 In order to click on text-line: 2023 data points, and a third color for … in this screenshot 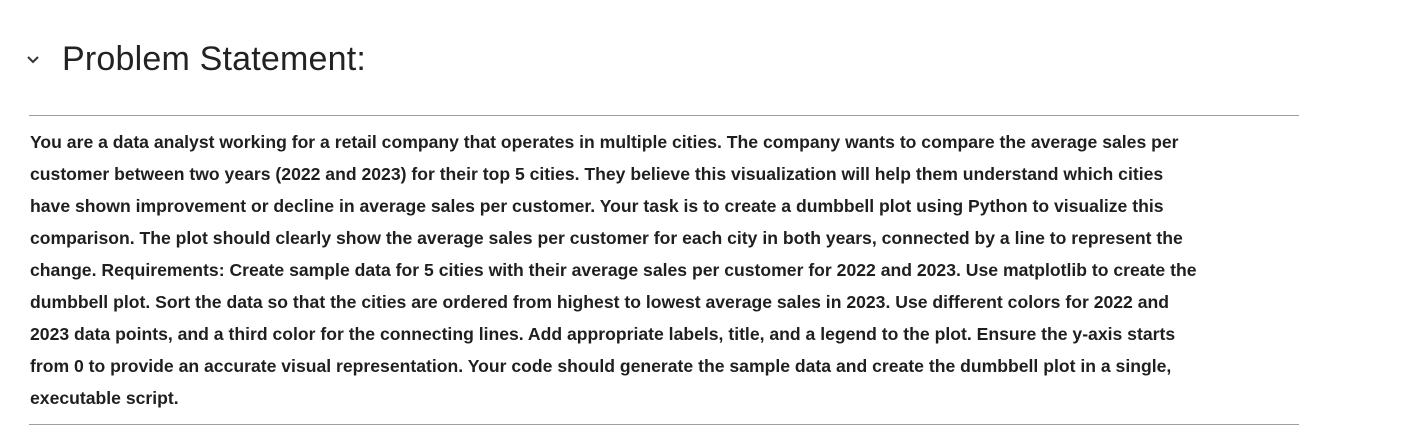, I will do `click(603, 334)`.